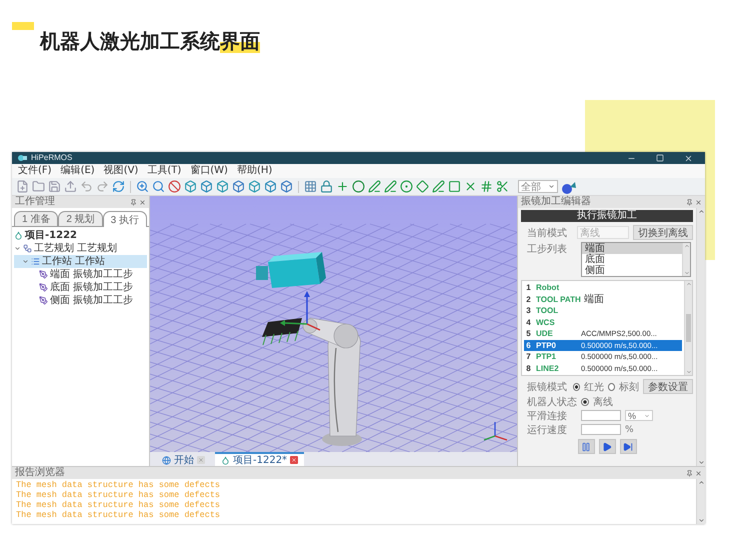 Image resolution: width=750 pixels, height=546 pixels. What do you see at coordinates (158, 186) in the screenshot?
I see `search-icon` at bounding box center [158, 186].